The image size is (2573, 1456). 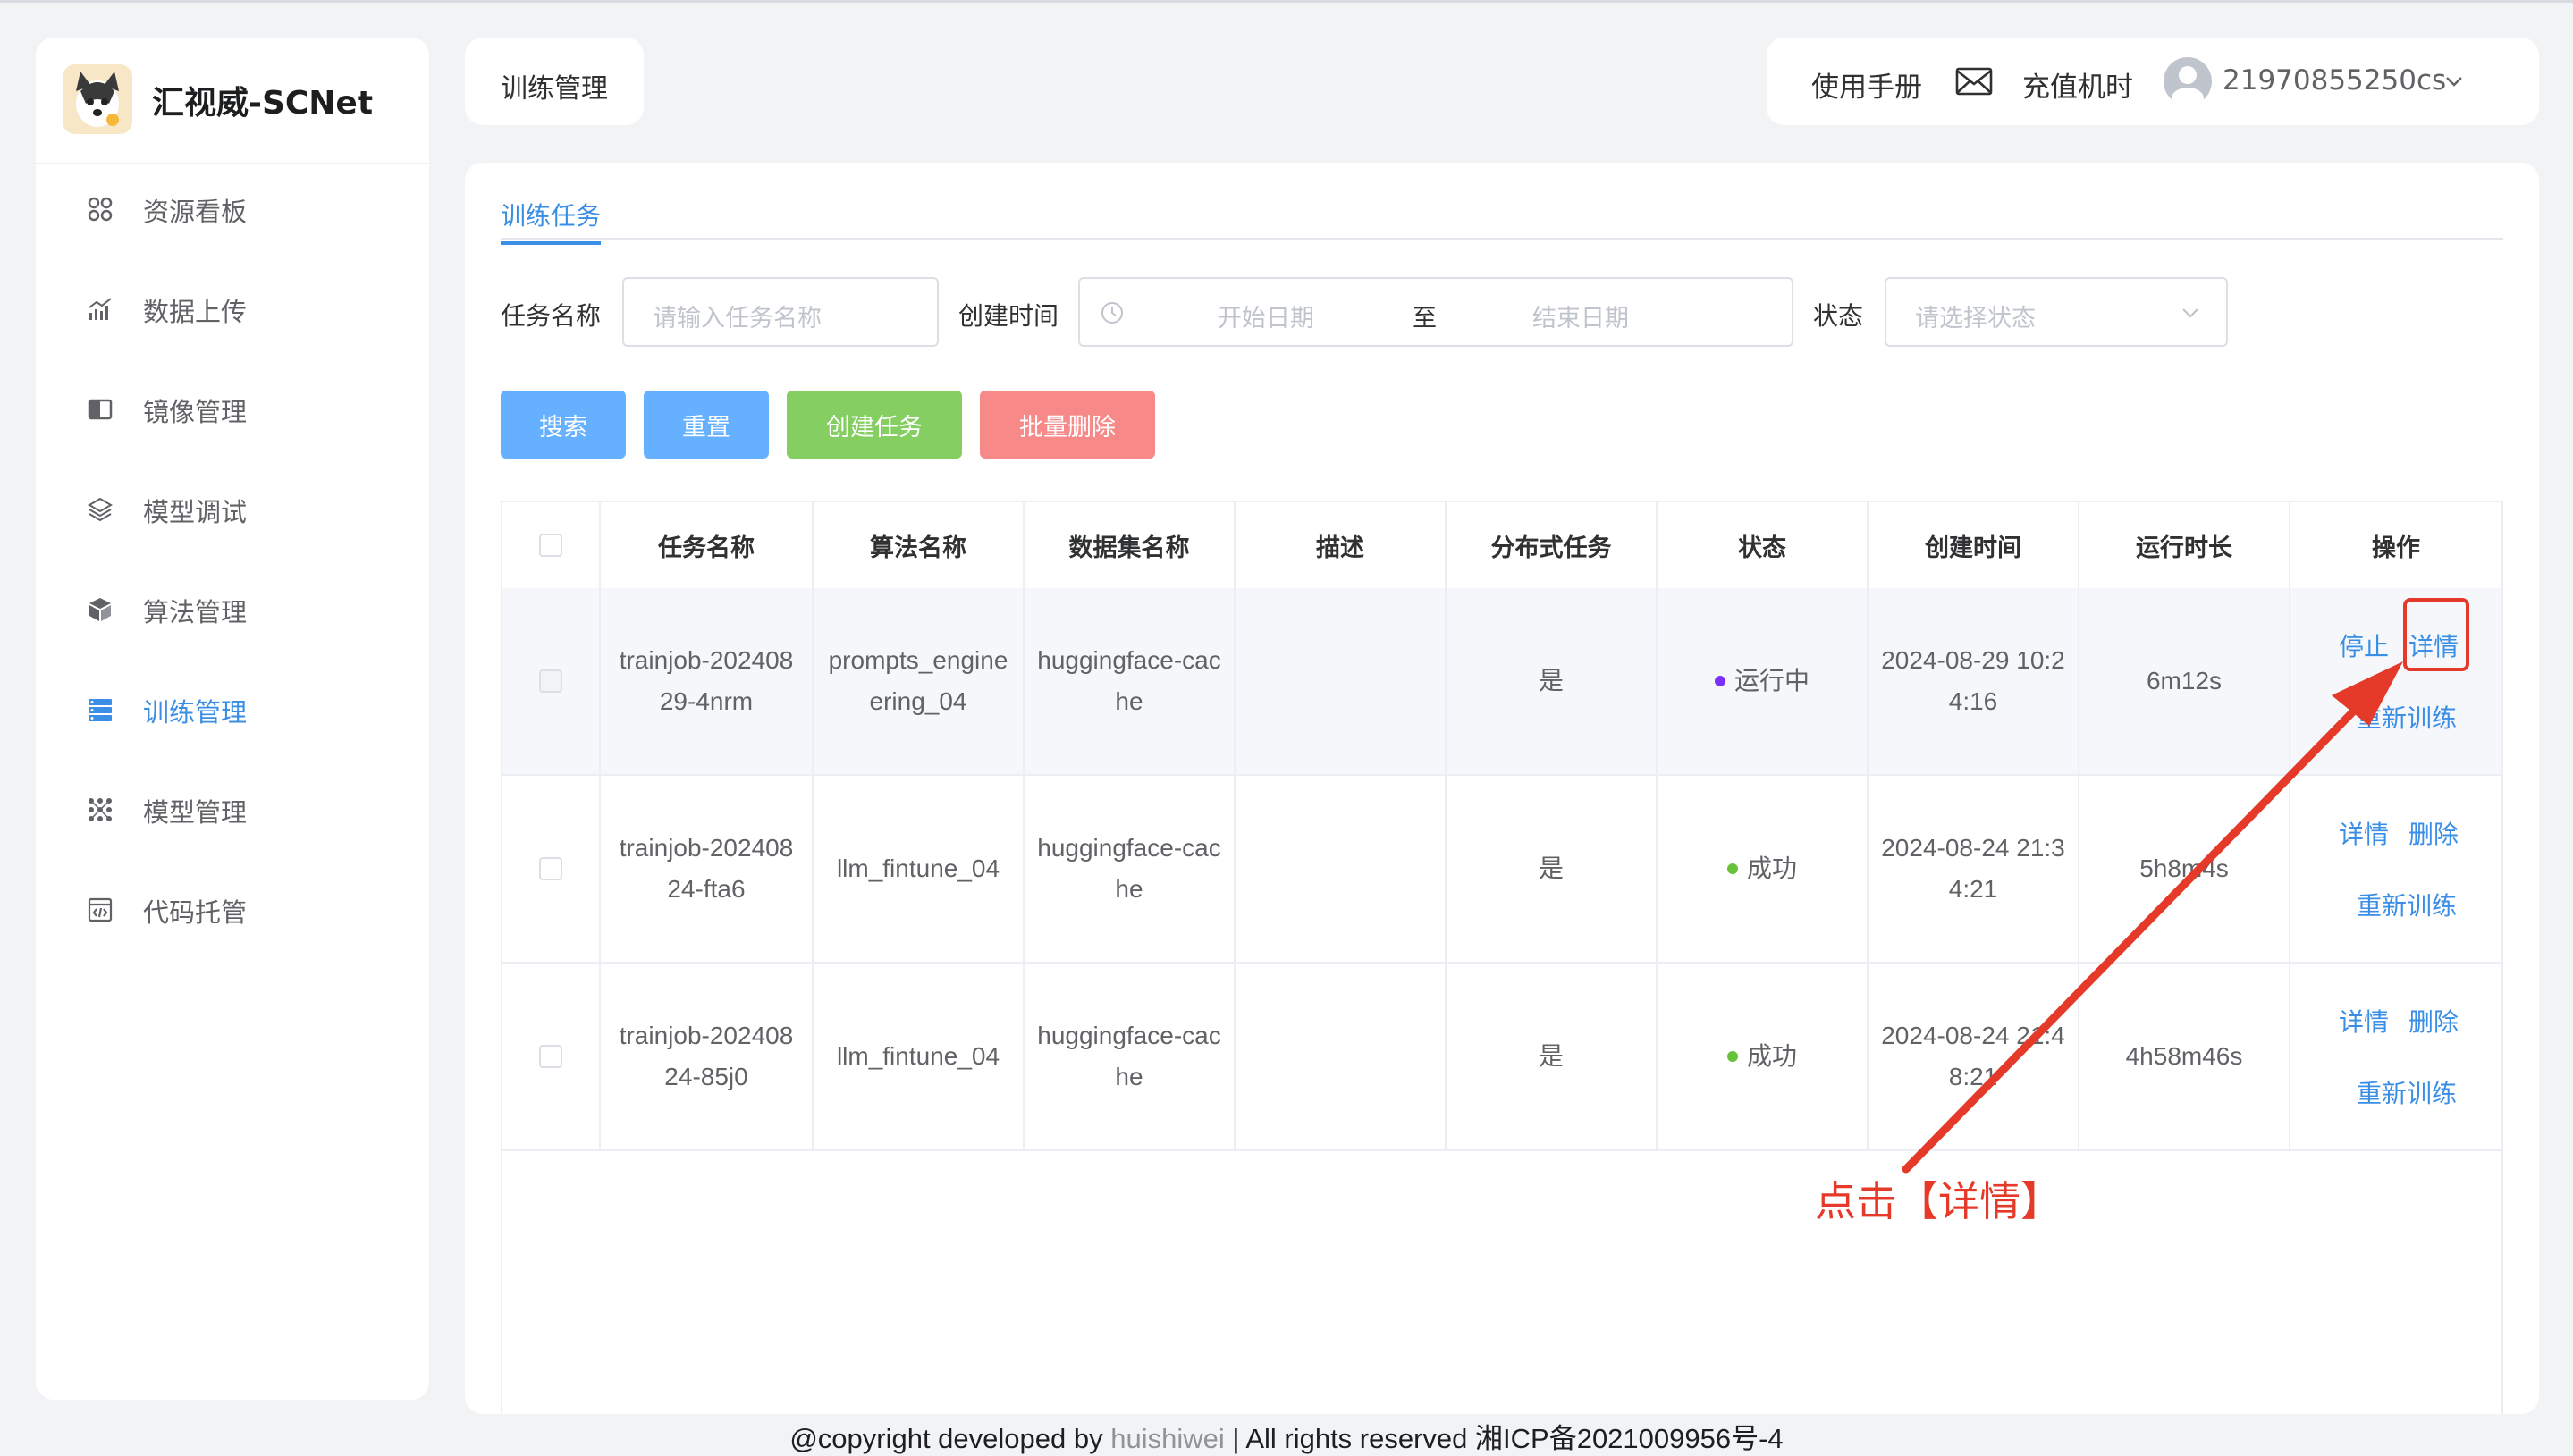 I want to click on sidebar-item-model-debug: 模型调试, so click(x=232, y=508).